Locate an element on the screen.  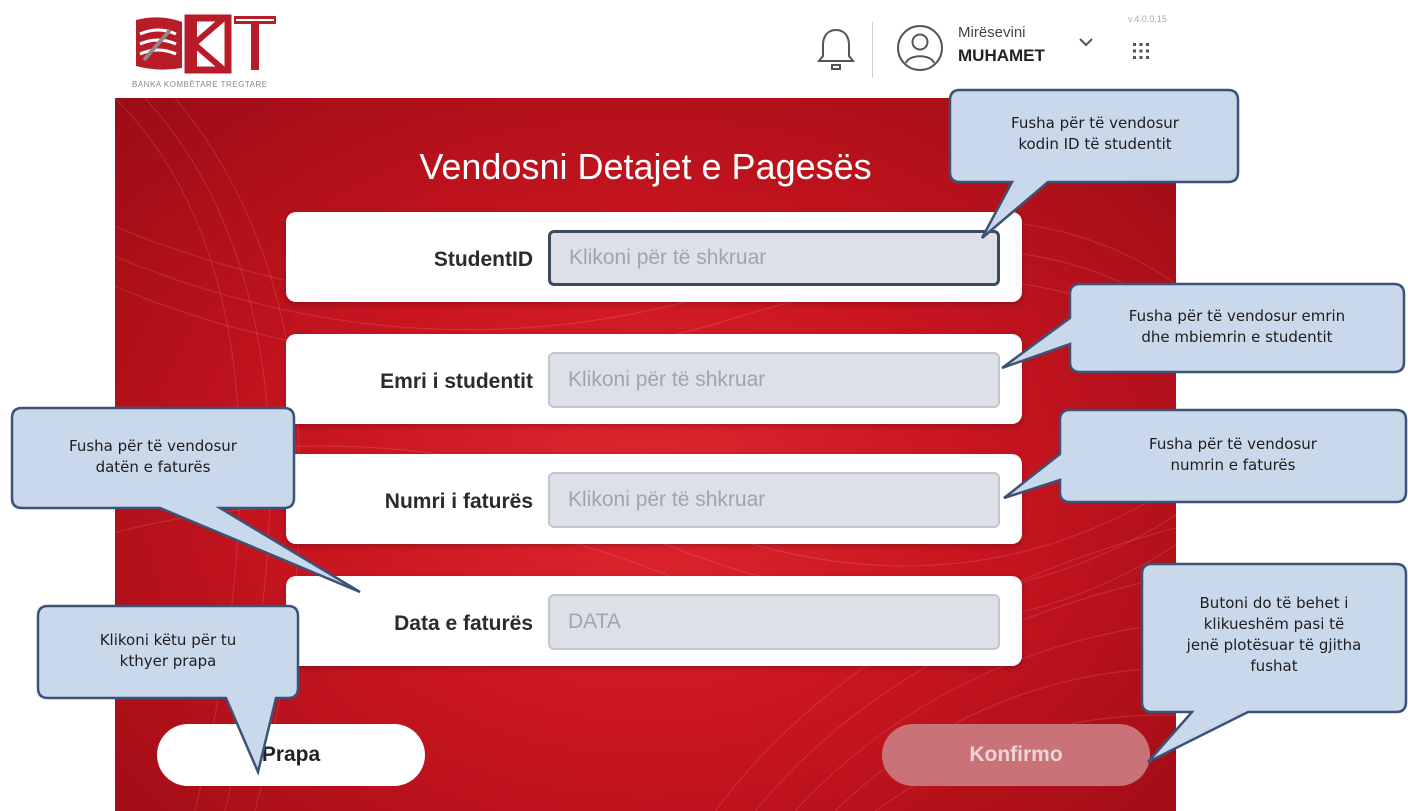
invoice-date-label: Data e faturës is located at coordinates (463, 623).